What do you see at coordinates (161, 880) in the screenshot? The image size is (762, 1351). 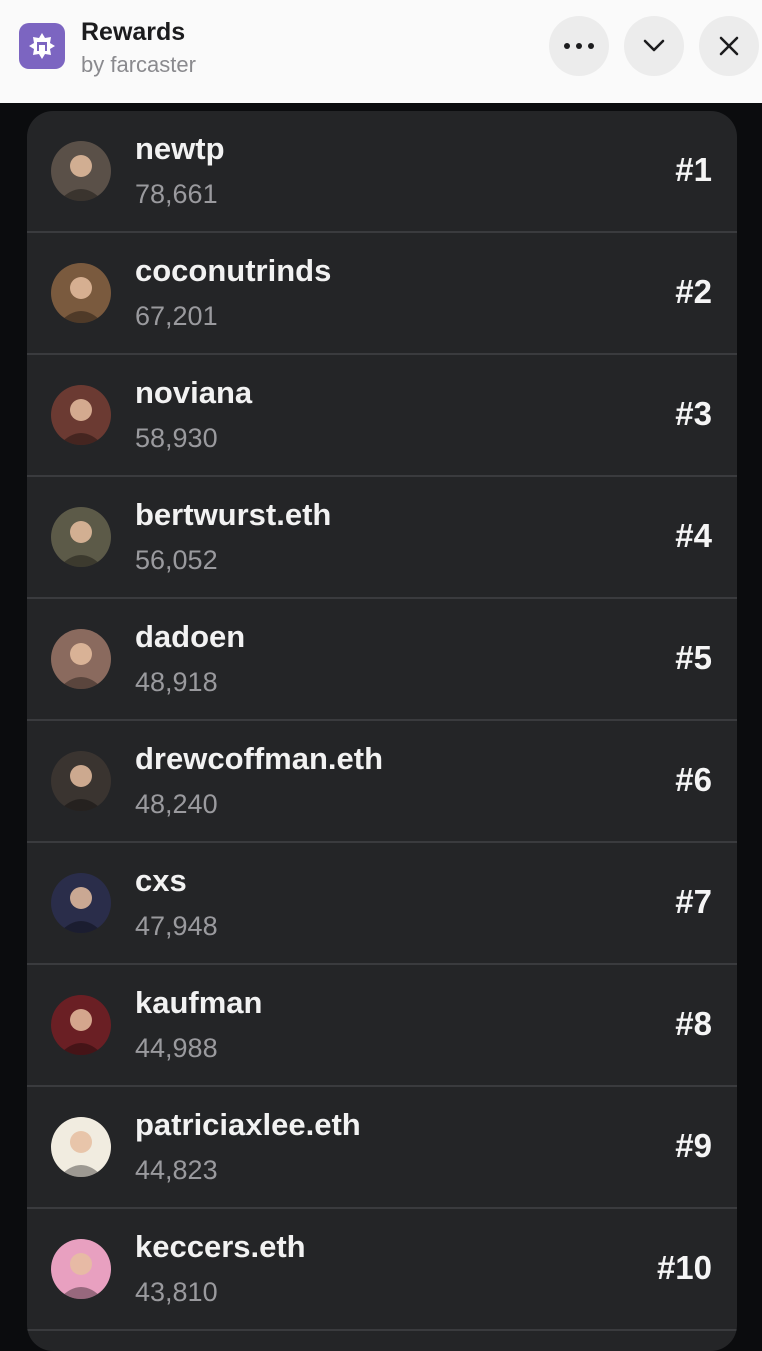 I see `username: cxs` at bounding box center [161, 880].